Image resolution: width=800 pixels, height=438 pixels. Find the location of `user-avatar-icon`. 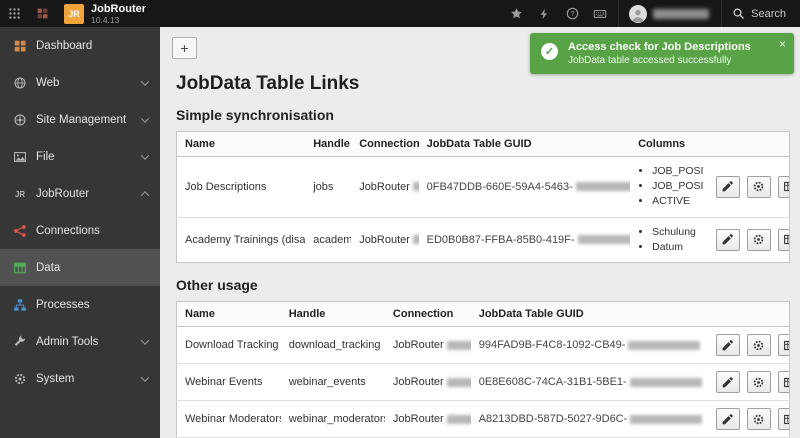

user-avatar-icon is located at coordinates (638, 13).